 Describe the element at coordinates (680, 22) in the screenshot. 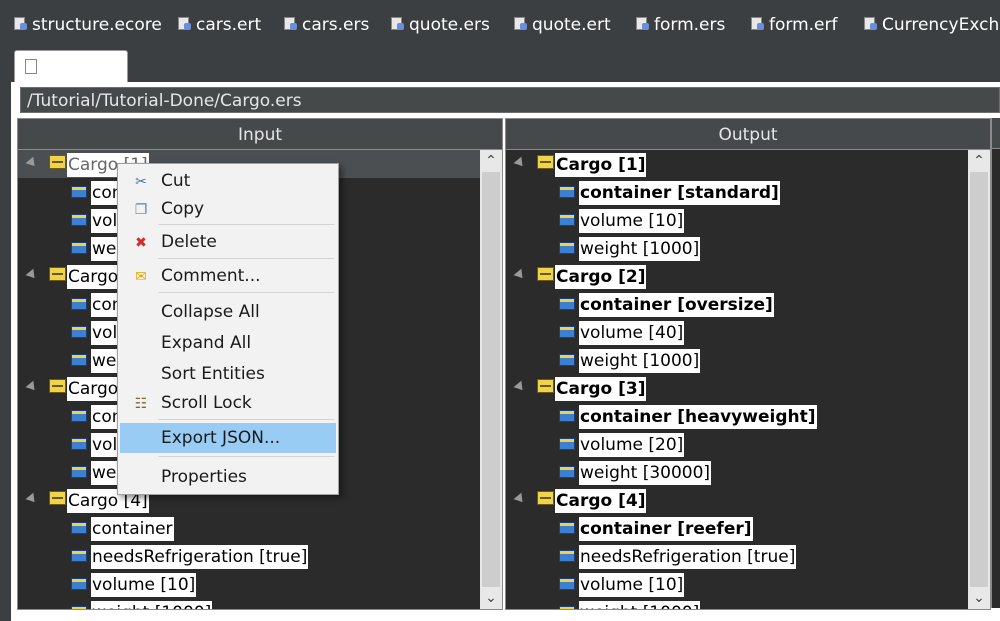

I see `tab-form-ers: form.ers` at that location.